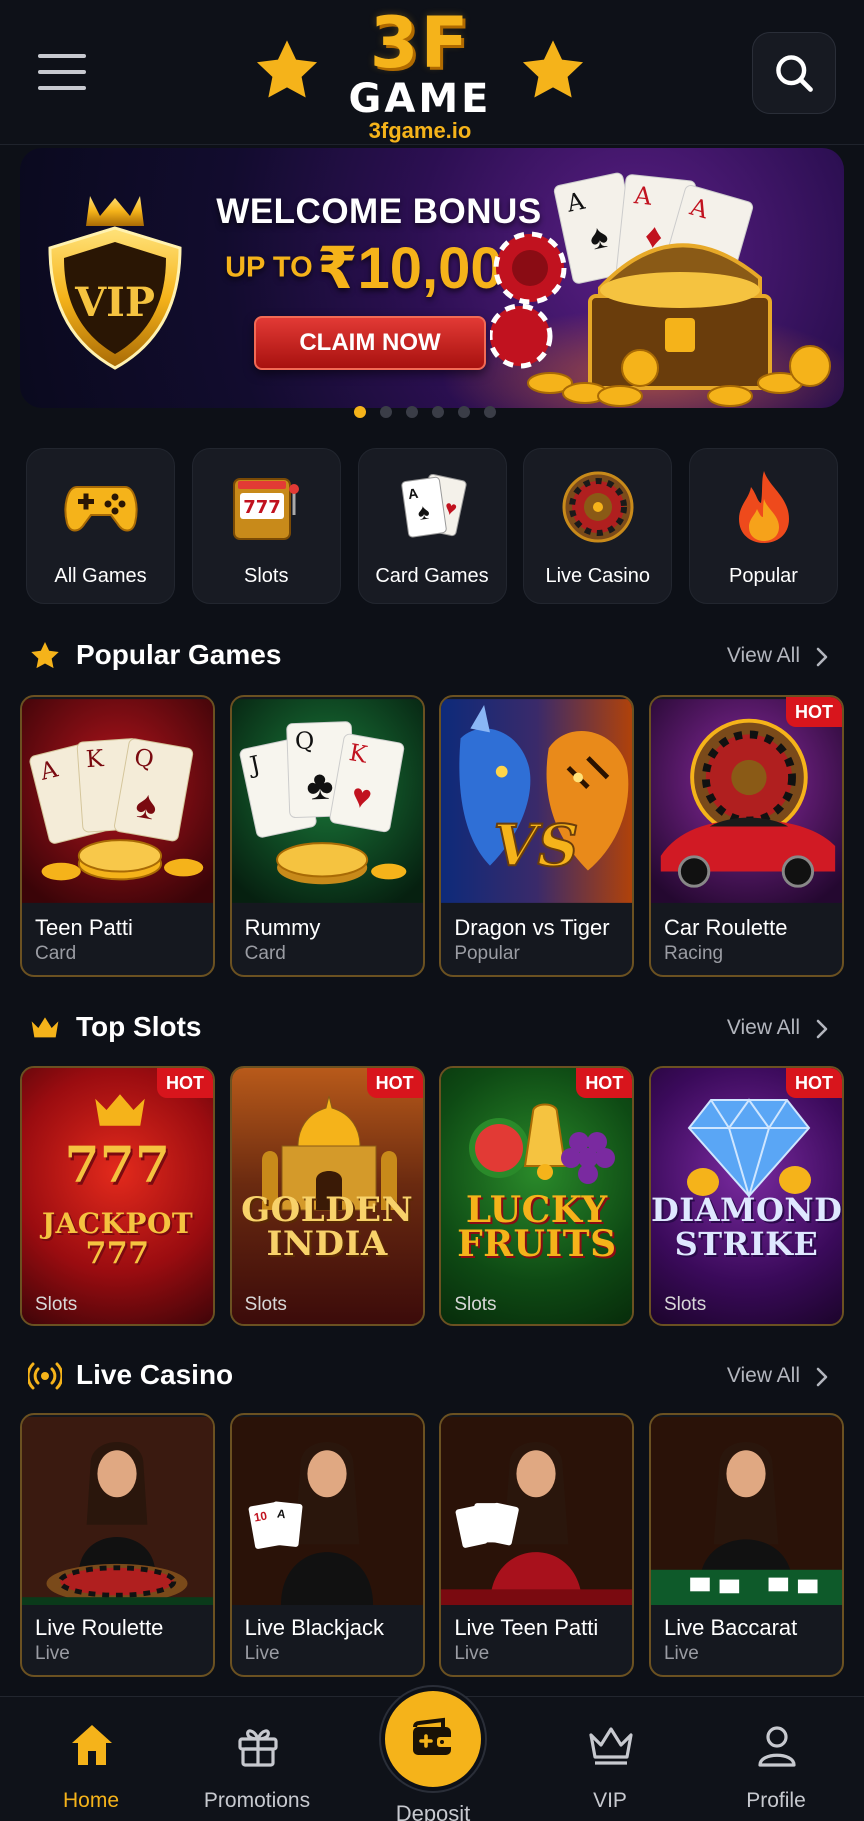 This screenshot has width=864, height=1821. I want to click on banner-upto: UP TO, so click(269, 267).